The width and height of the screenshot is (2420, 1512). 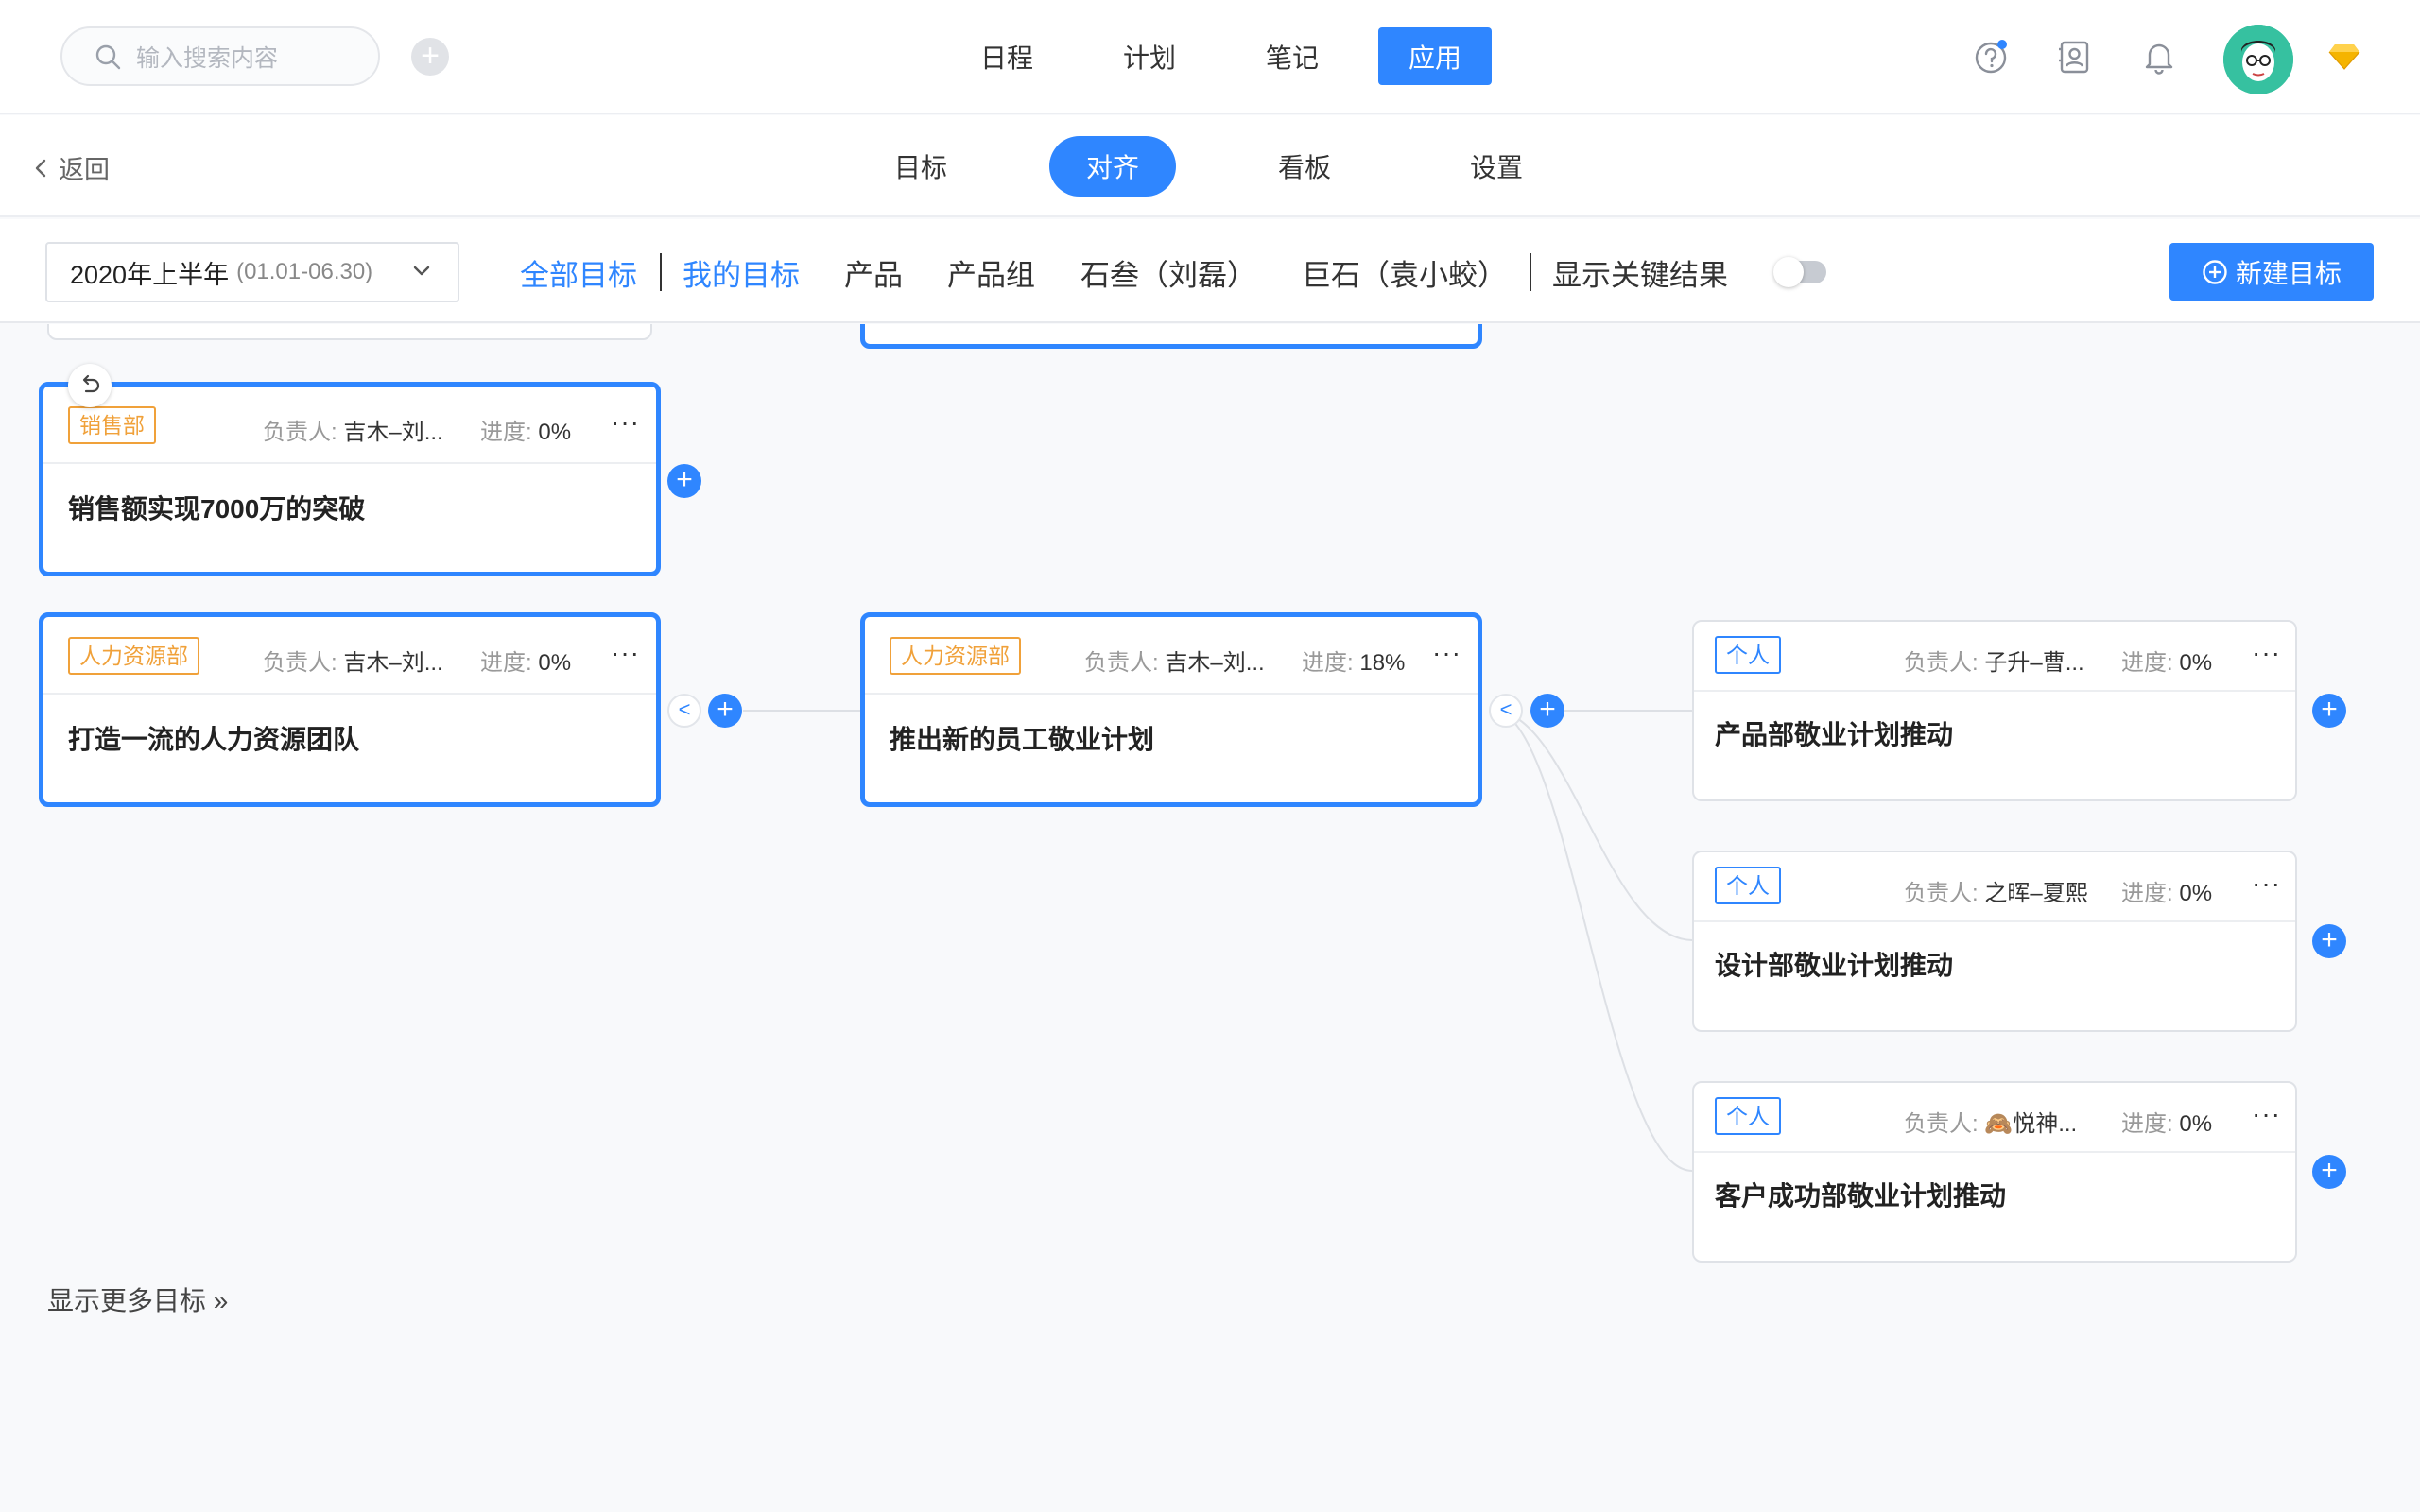 I want to click on search-placeholder: 输入搜索内容, so click(x=207, y=57).